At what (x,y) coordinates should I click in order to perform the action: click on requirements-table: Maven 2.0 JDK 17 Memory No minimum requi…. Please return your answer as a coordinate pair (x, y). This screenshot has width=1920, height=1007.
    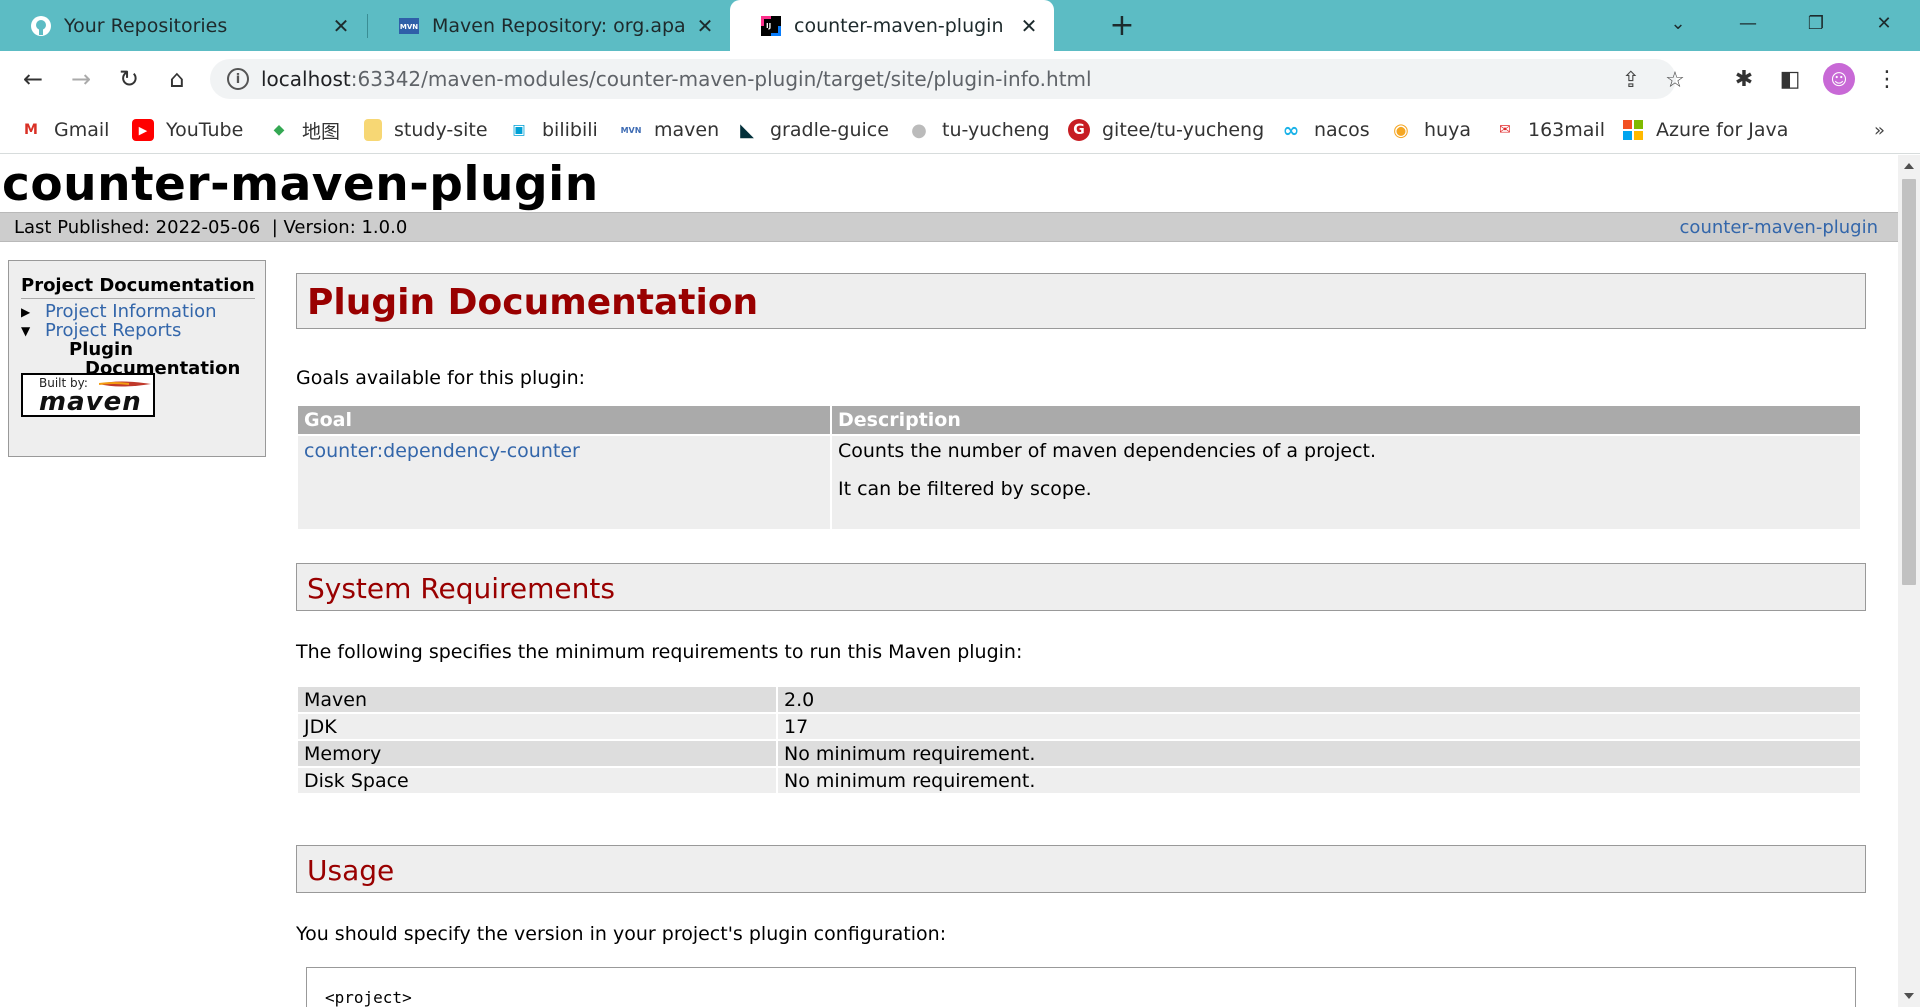
    Looking at the image, I should click on (1079, 740).